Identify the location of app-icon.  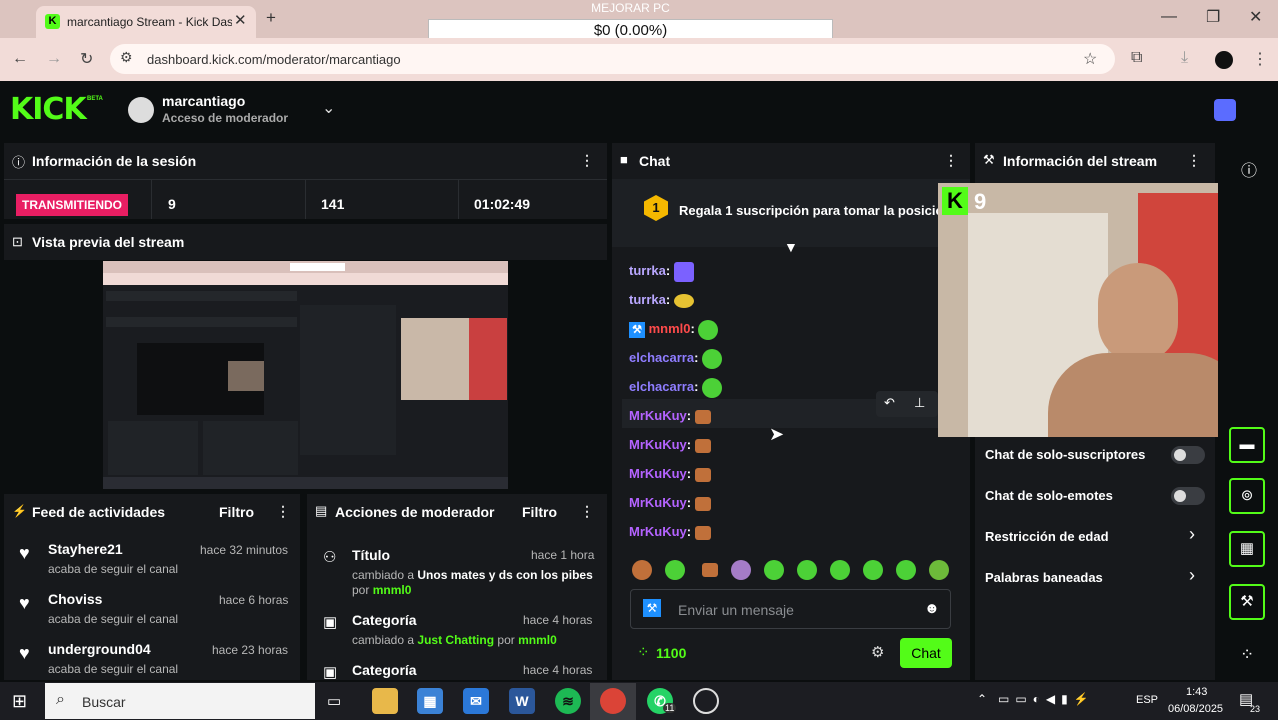
(1225, 110).